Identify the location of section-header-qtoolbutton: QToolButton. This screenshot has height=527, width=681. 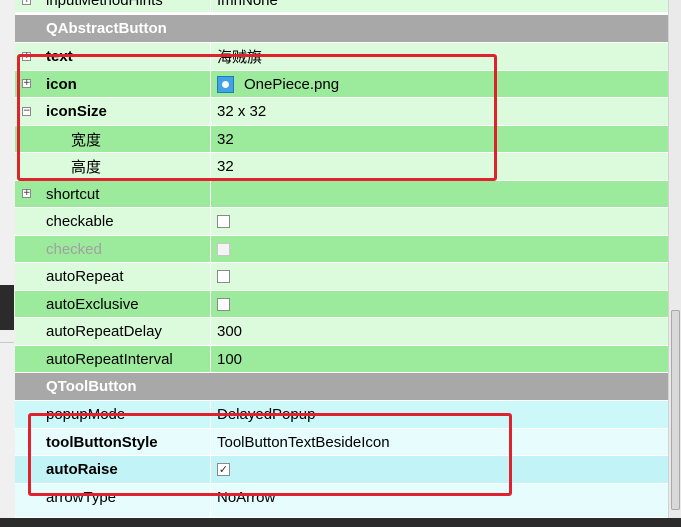
(341, 387).